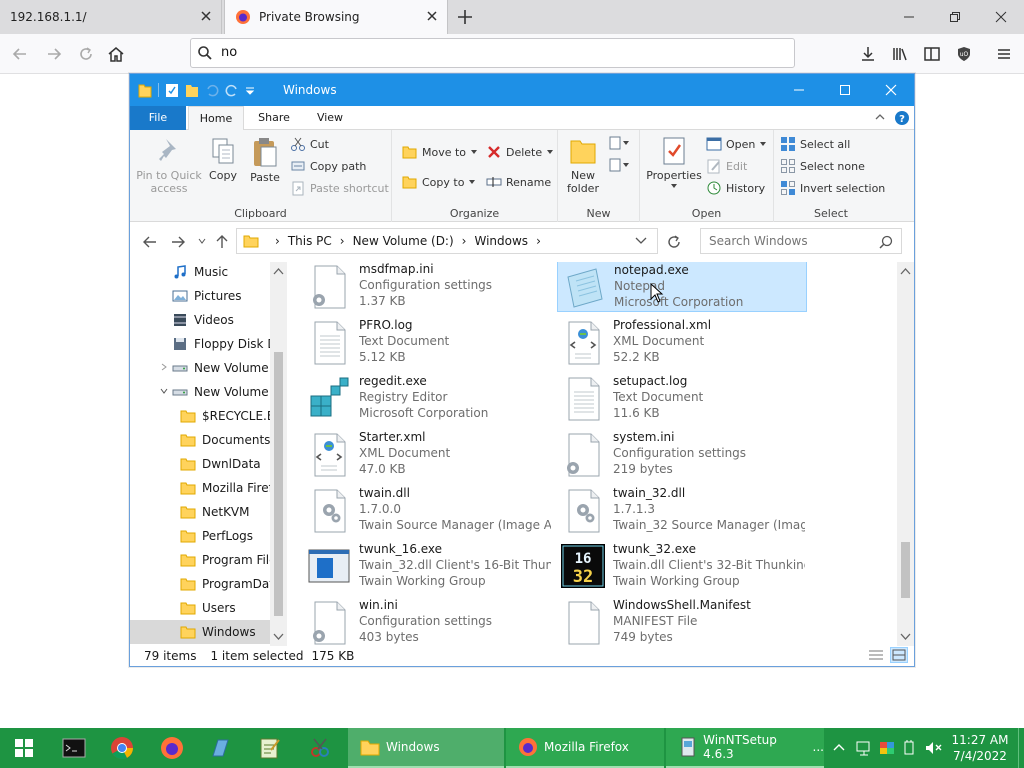 The height and width of the screenshot is (768, 1024). I want to click on nav-scrollbar, so click(278, 454).